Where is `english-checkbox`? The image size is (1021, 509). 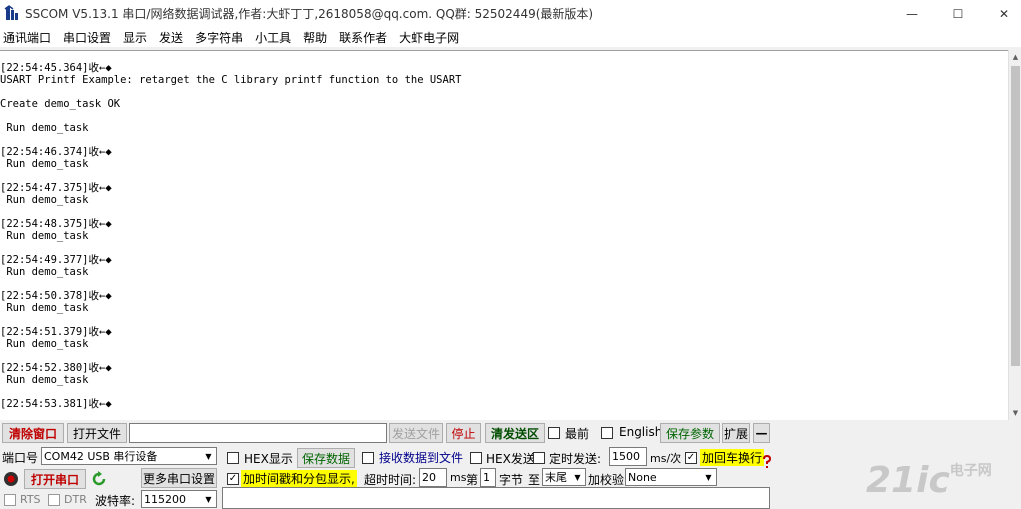 english-checkbox is located at coordinates (607, 433).